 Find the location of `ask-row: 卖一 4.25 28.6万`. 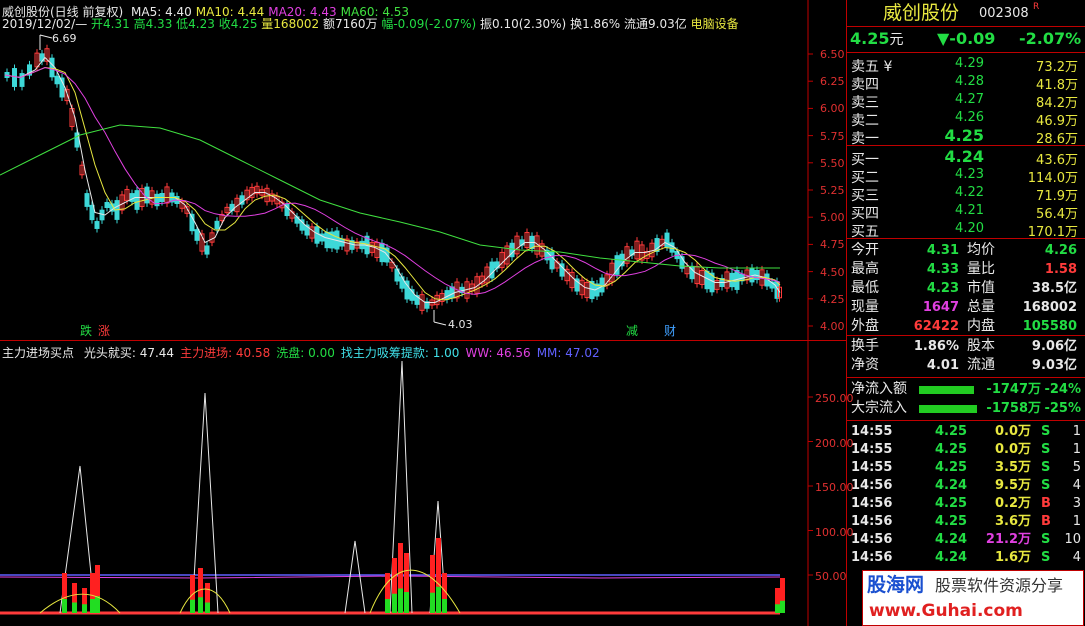

ask-row: 卖一 4.25 28.6万 is located at coordinates (966, 136).